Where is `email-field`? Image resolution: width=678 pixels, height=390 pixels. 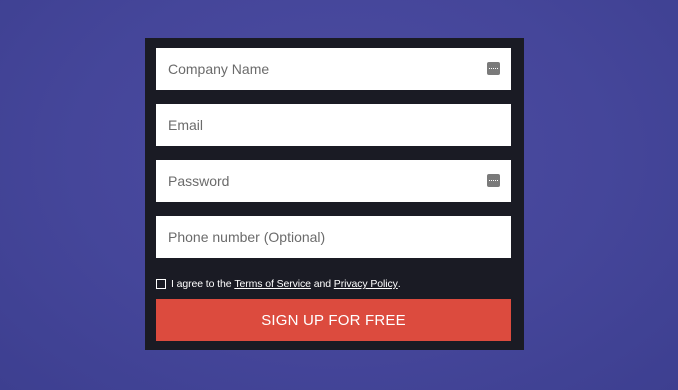
email-field is located at coordinates (333, 125).